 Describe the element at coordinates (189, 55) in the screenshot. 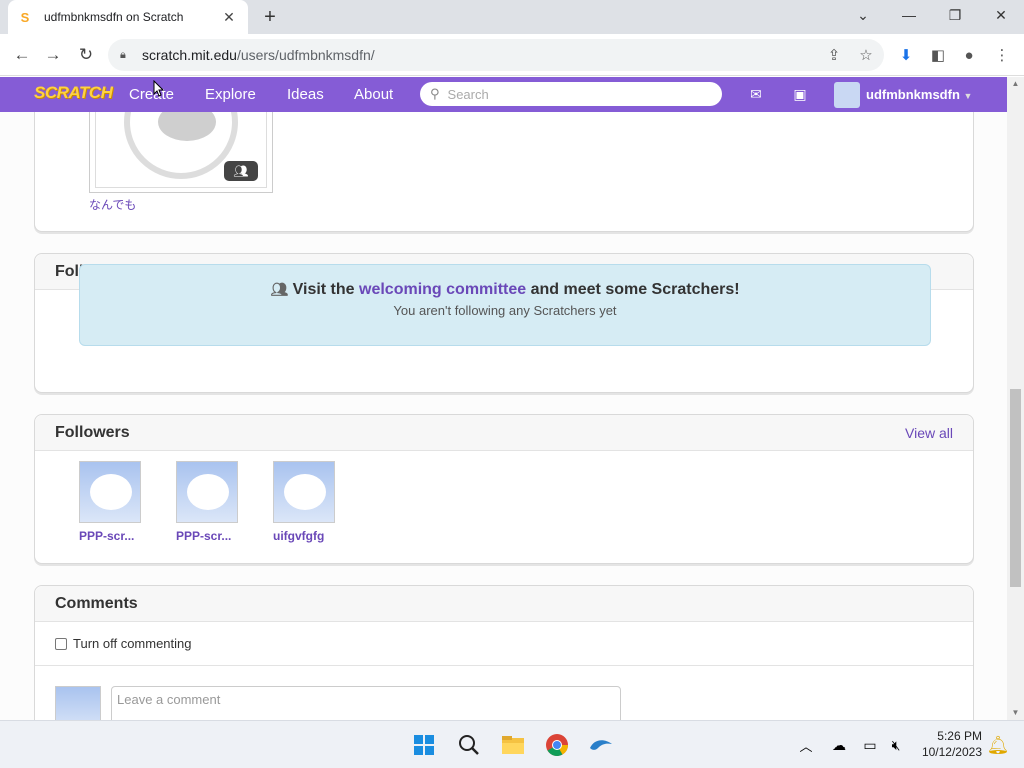

I see `url-domain: scratch.mit.edu` at that location.